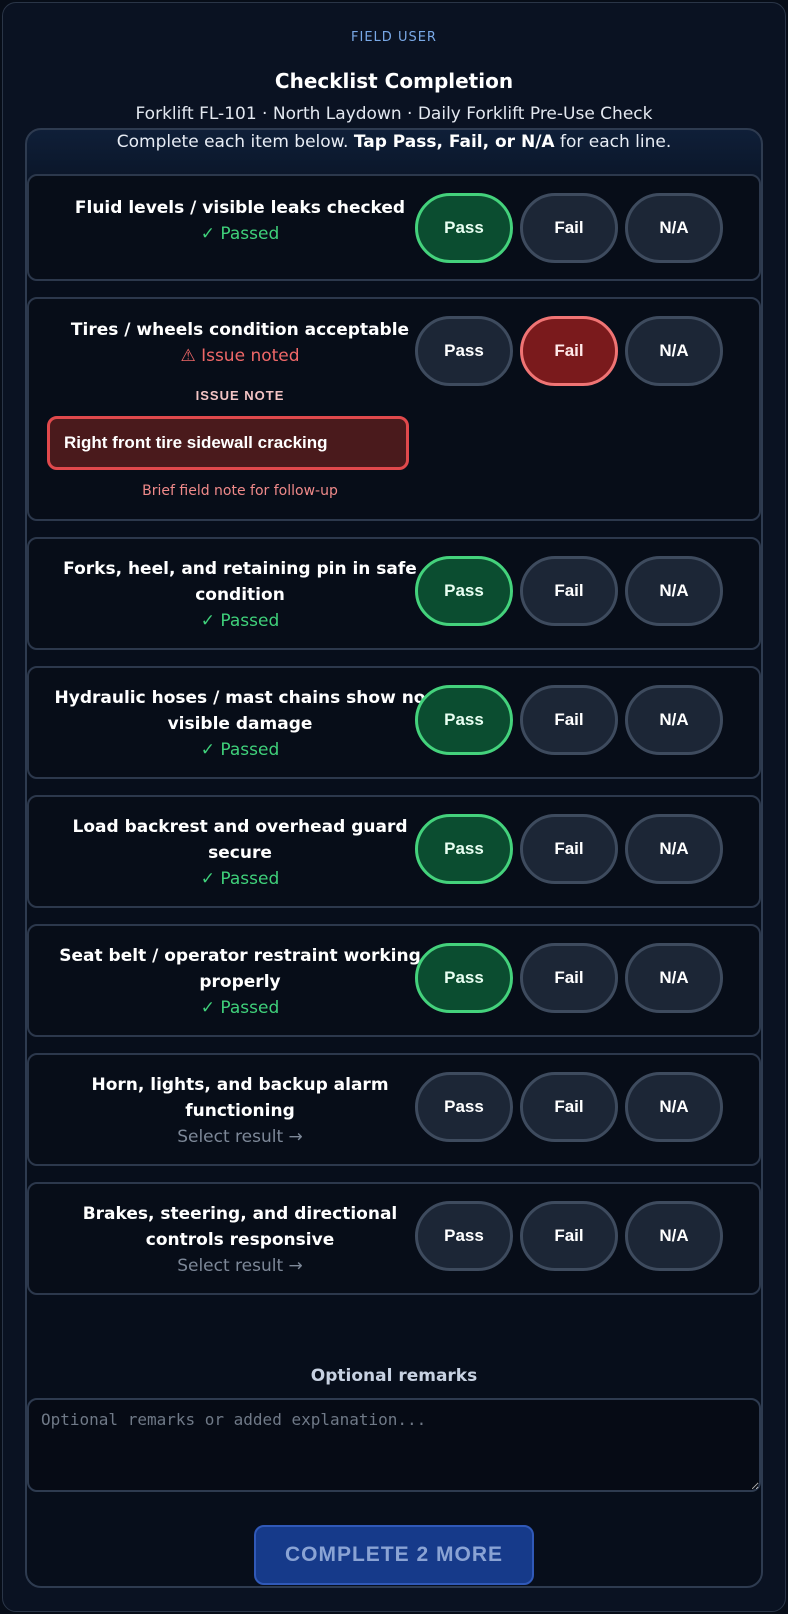 The height and width of the screenshot is (1614, 788). Describe the element at coordinates (613, 142) in the screenshot. I see `instructions-tail: for each line.` at that location.